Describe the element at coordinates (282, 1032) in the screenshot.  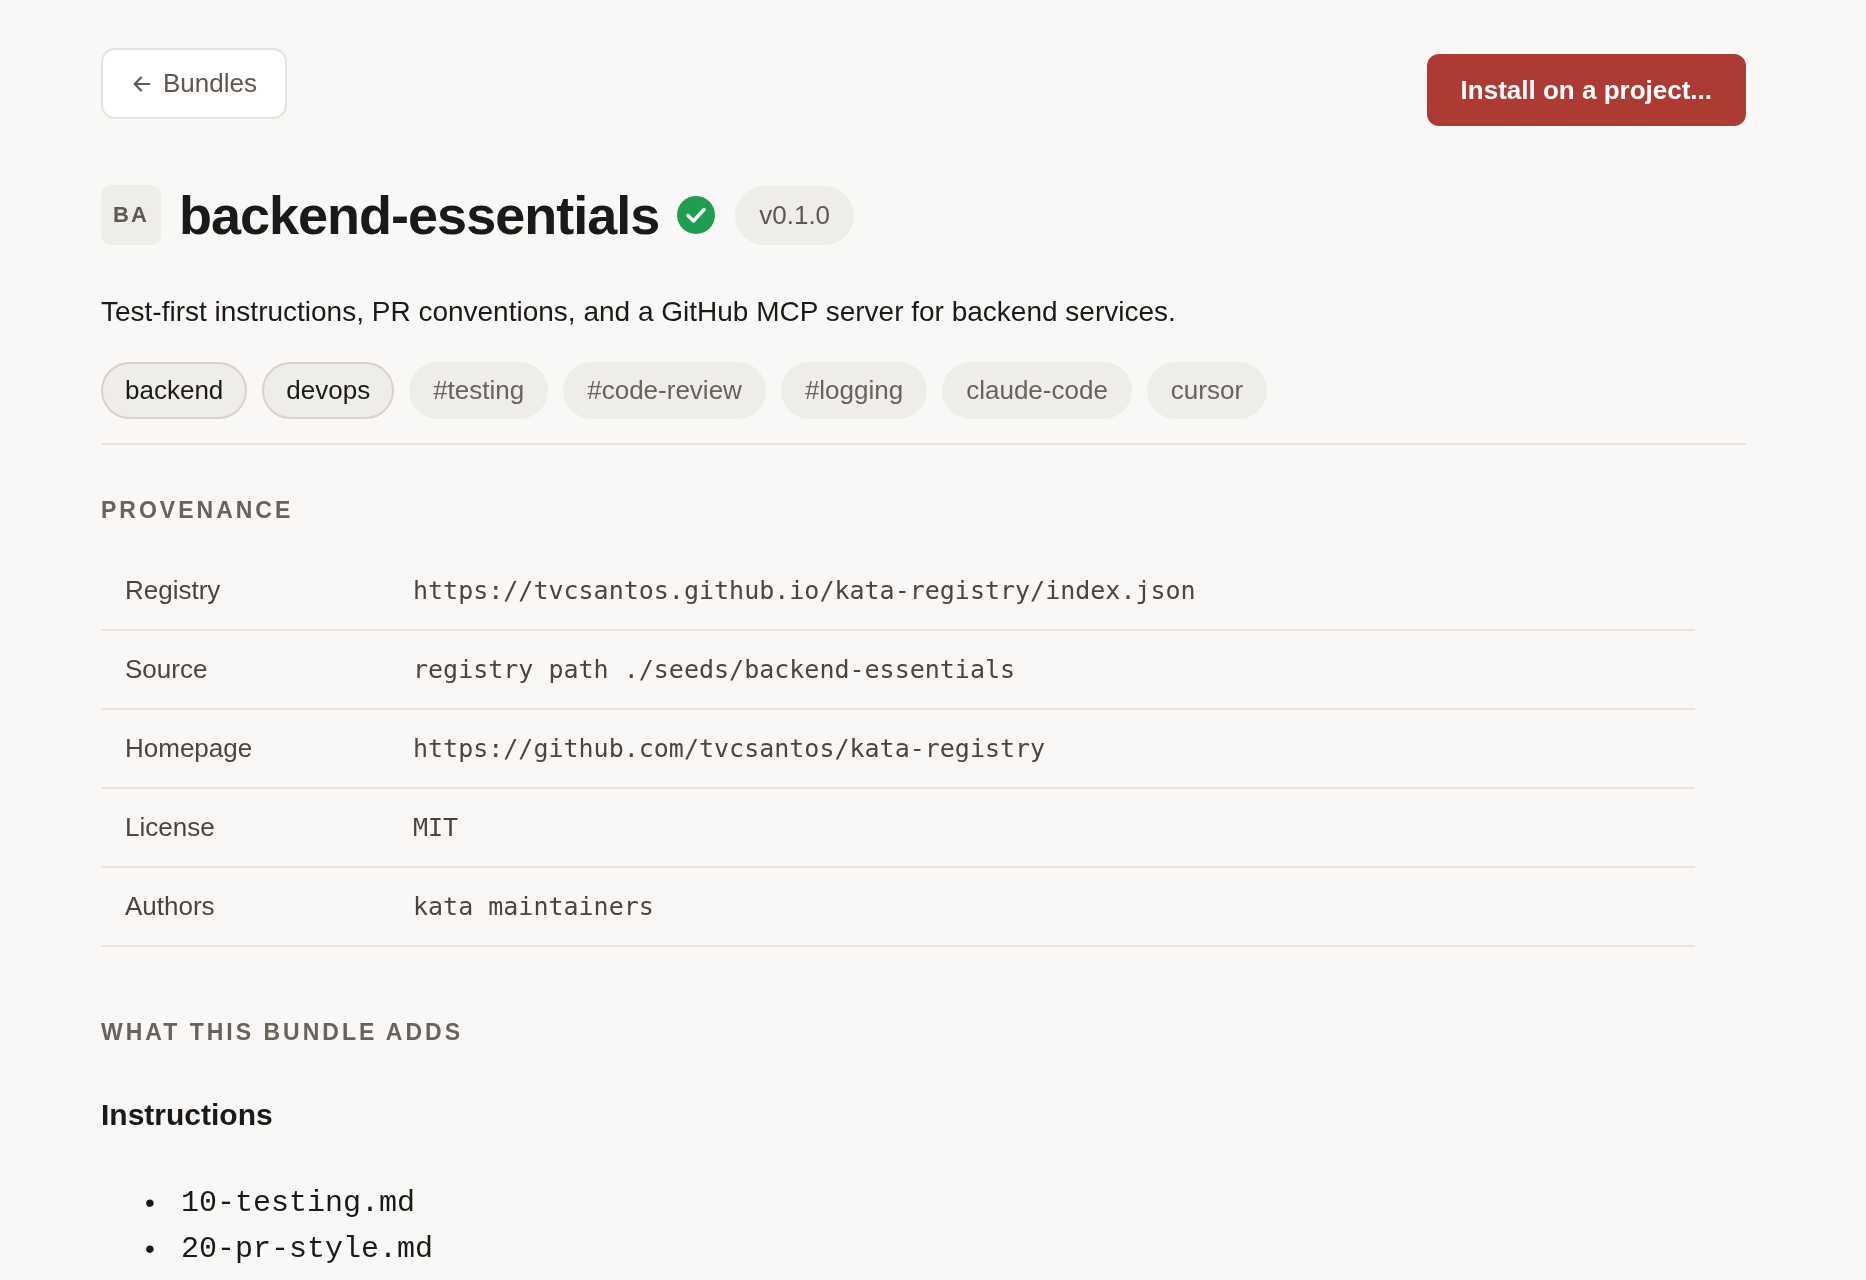
I see `section-heading: WHAT THIS BUNDLE ADDS` at that location.